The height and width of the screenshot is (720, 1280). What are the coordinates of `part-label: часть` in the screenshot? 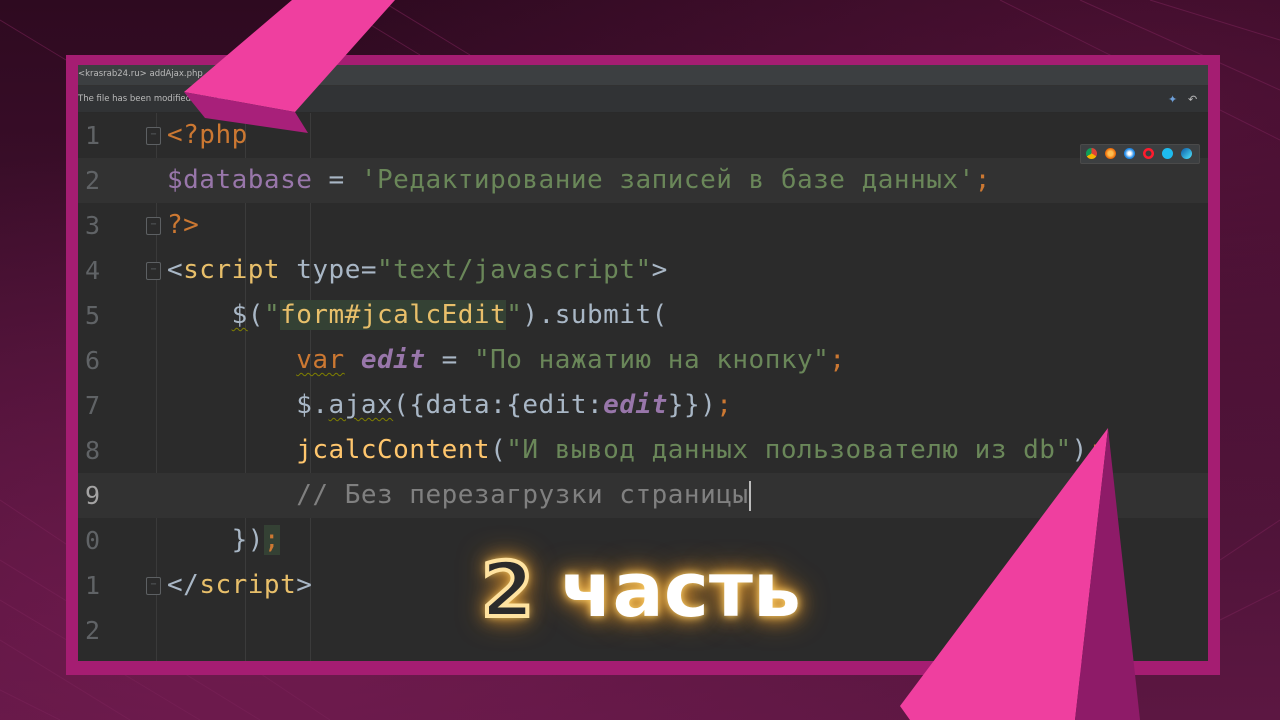 It's located at (680, 589).